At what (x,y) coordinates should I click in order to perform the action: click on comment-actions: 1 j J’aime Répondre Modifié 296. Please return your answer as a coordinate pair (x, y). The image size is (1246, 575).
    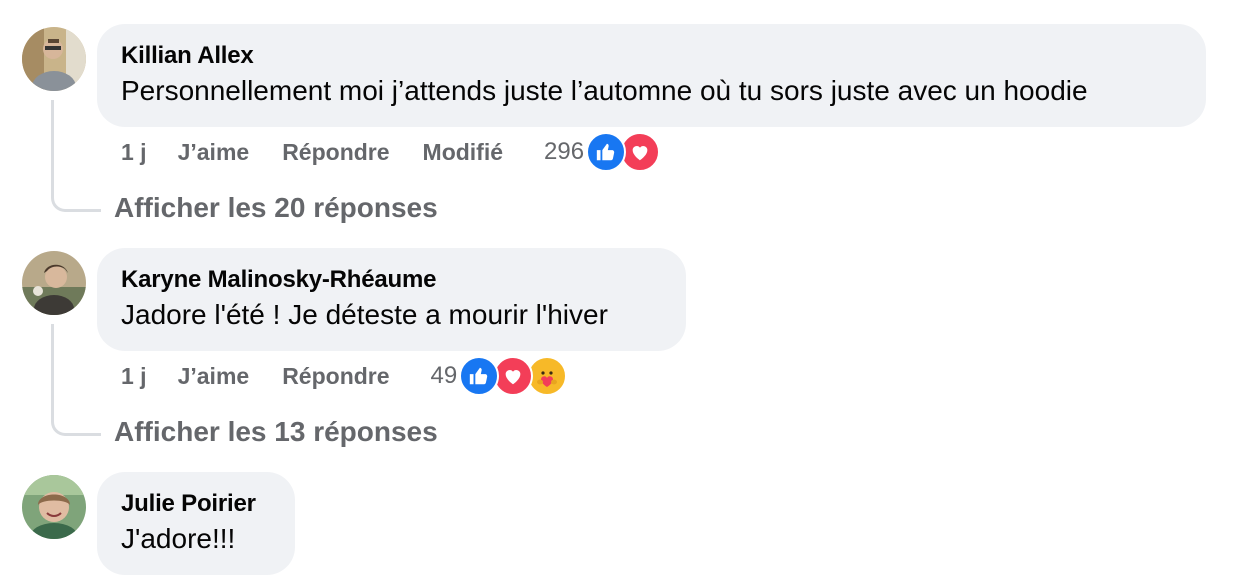
    Looking at the image, I should click on (391, 152).